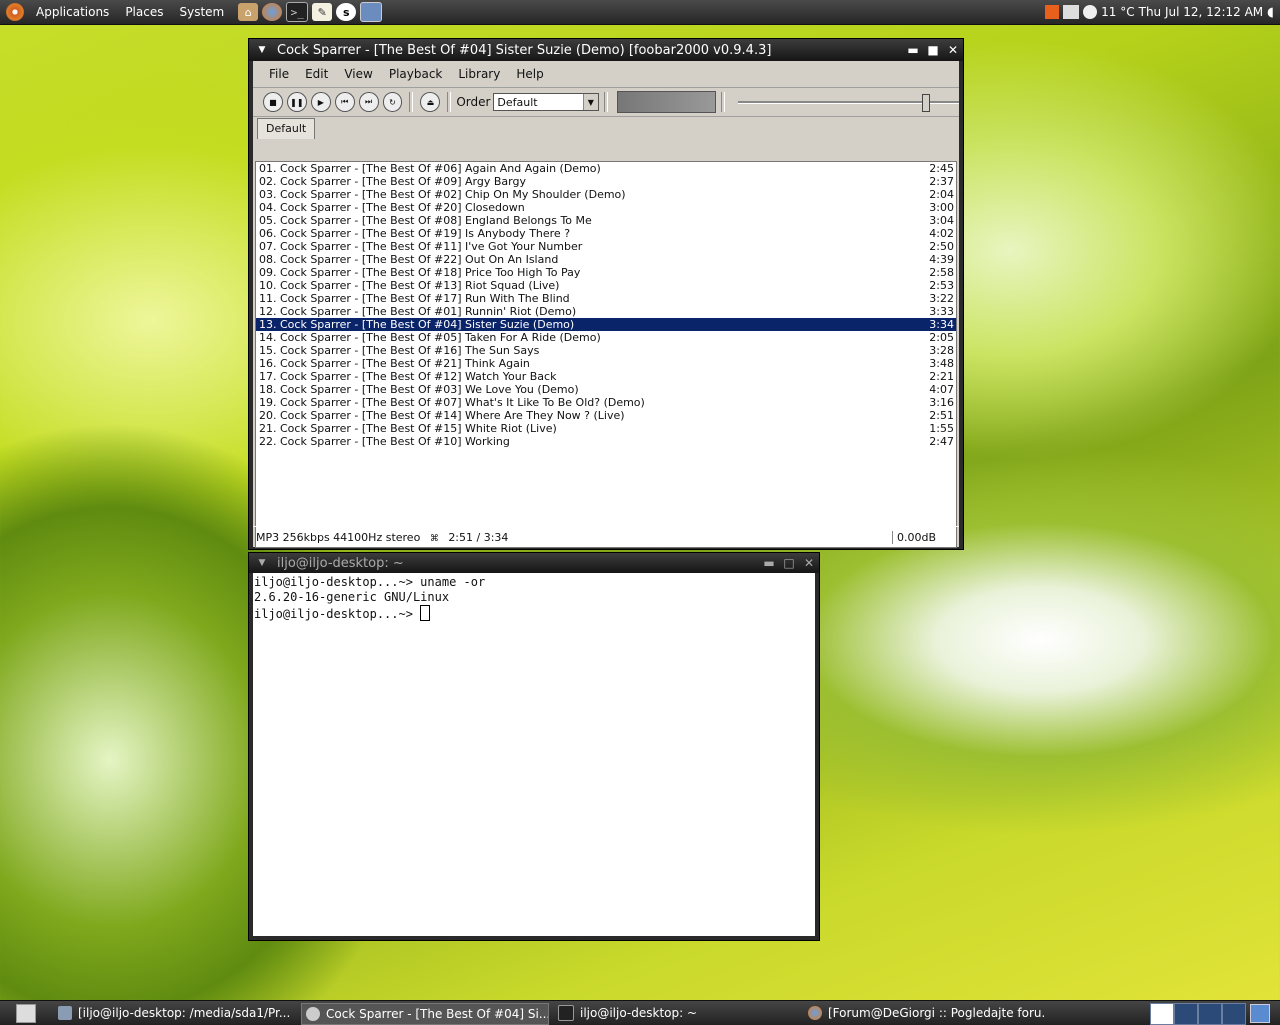  What do you see at coordinates (322, 12) in the screenshot?
I see `text-editor-icon: ✎` at bounding box center [322, 12].